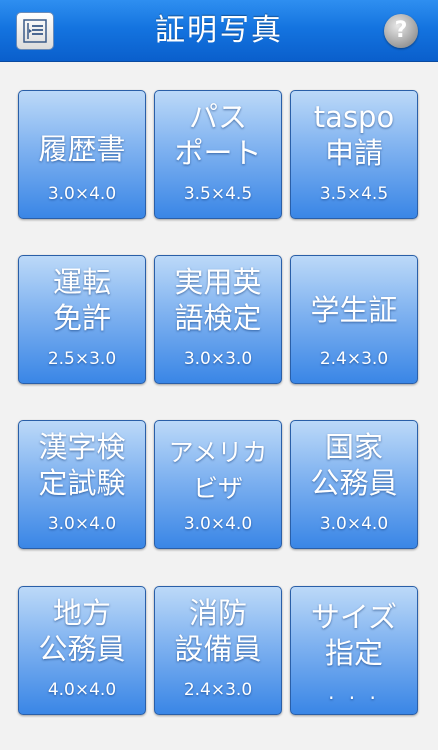  I want to click on tile-rirekisho: 履歴書 3.0×4.0, so click(82, 154).